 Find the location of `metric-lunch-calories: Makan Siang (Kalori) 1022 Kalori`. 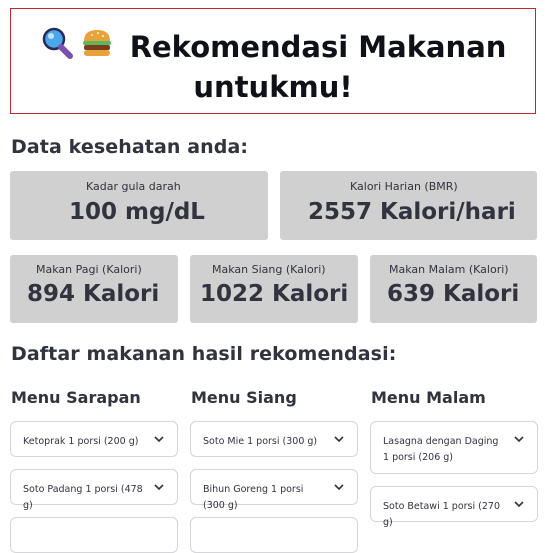

metric-lunch-calories: Makan Siang (Kalori) 1022 Kalori is located at coordinates (274, 289).